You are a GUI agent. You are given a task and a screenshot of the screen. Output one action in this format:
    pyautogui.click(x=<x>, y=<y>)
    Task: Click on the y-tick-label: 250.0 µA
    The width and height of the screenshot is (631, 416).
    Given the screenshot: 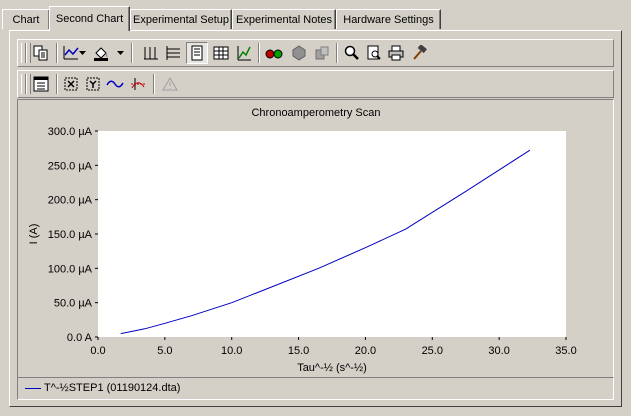 What is the action you would take?
    pyautogui.click(x=70, y=166)
    